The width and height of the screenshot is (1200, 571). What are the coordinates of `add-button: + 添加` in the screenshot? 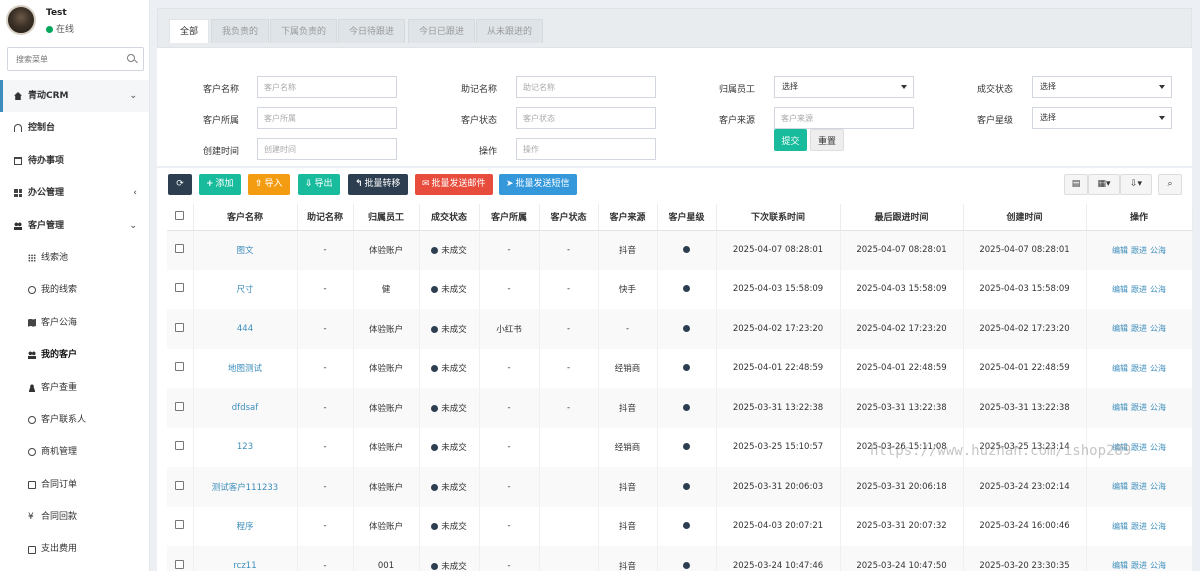 It's located at (220, 184).